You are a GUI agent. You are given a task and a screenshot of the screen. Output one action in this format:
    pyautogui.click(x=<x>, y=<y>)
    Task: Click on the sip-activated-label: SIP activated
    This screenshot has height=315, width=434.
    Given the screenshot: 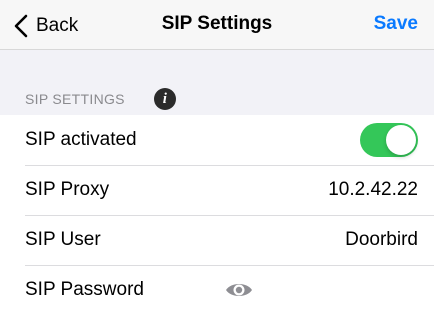 What is the action you would take?
    pyautogui.click(x=81, y=139)
    